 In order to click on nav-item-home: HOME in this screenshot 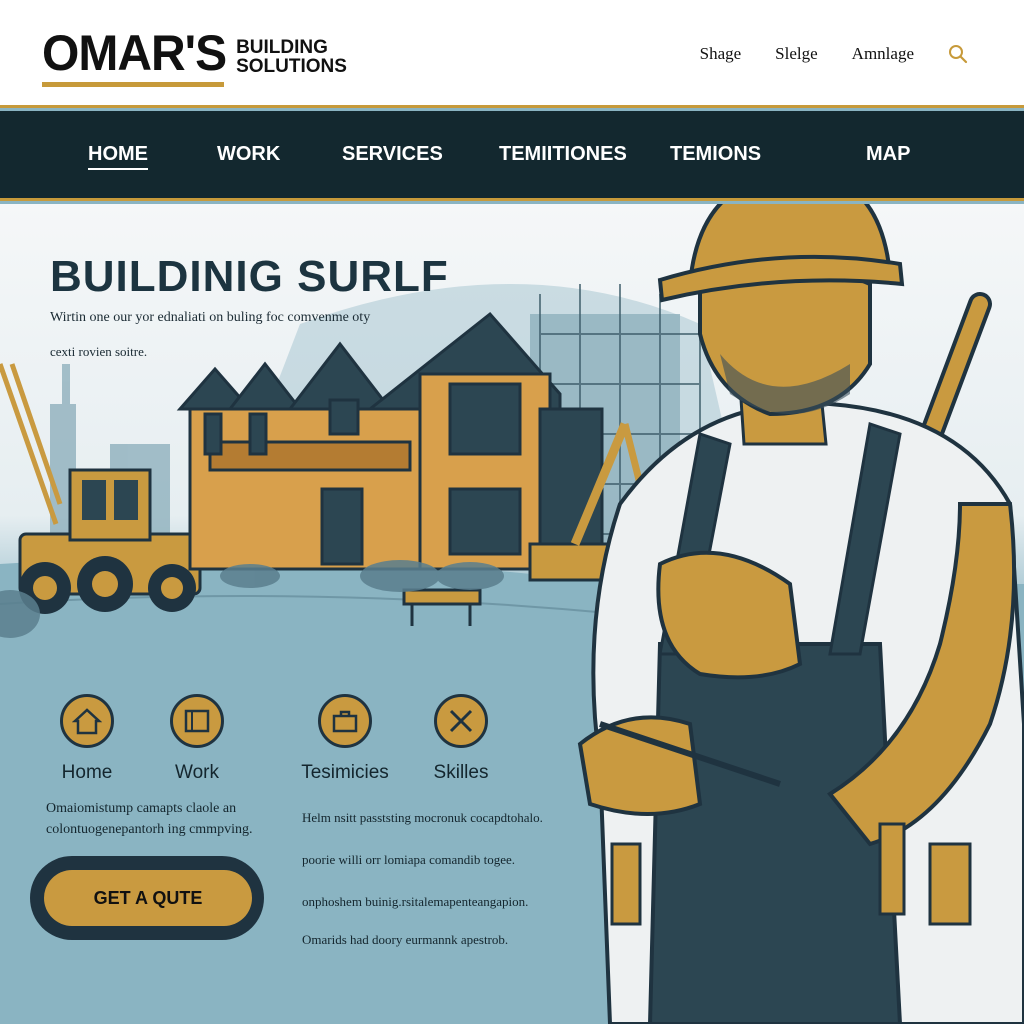, I will do `click(118, 156)`.